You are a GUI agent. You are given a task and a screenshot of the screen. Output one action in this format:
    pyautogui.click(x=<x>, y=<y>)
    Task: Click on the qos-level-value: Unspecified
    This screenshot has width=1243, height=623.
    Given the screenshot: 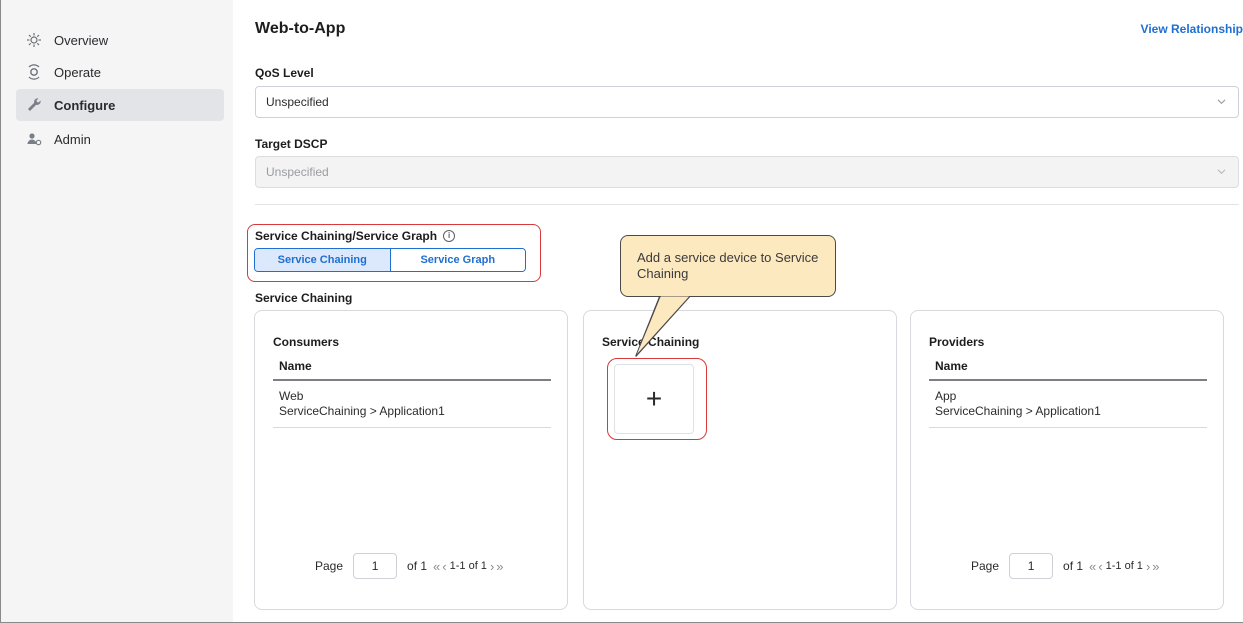 What is the action you would take?
    pyautogui.click(x=297, y=102)
    